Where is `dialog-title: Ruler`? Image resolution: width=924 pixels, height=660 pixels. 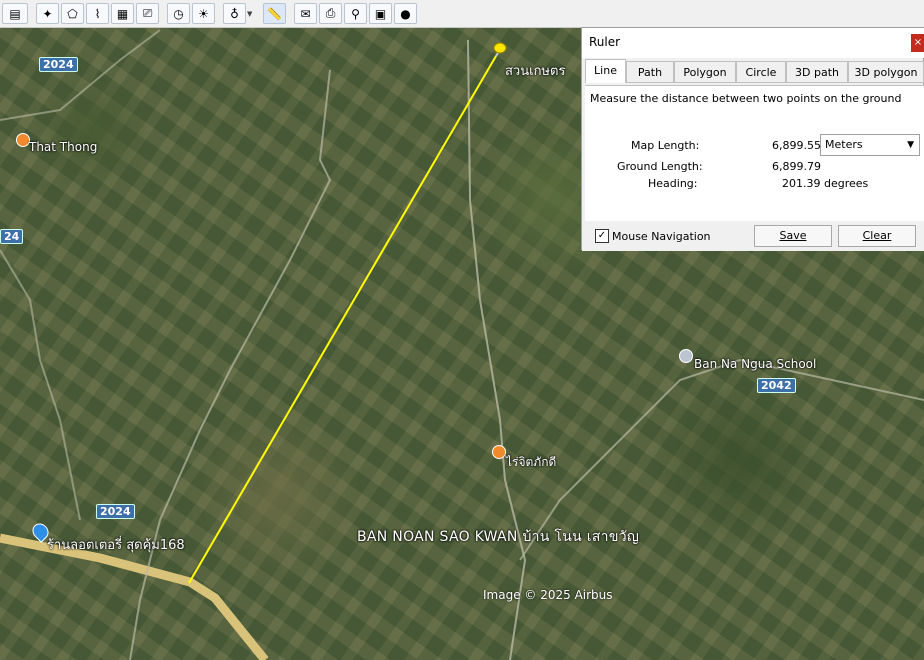
dialog-title: Ruler is located at coordinates (605, 42).